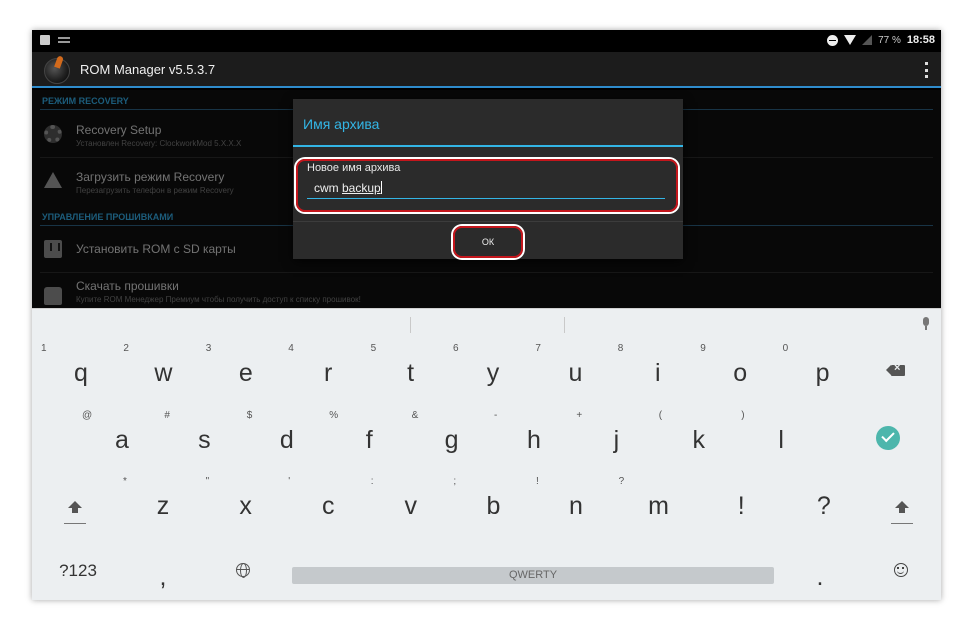 This screenshot has height=632, width=973. I want to click on key-hint: ), so click(743, 415).